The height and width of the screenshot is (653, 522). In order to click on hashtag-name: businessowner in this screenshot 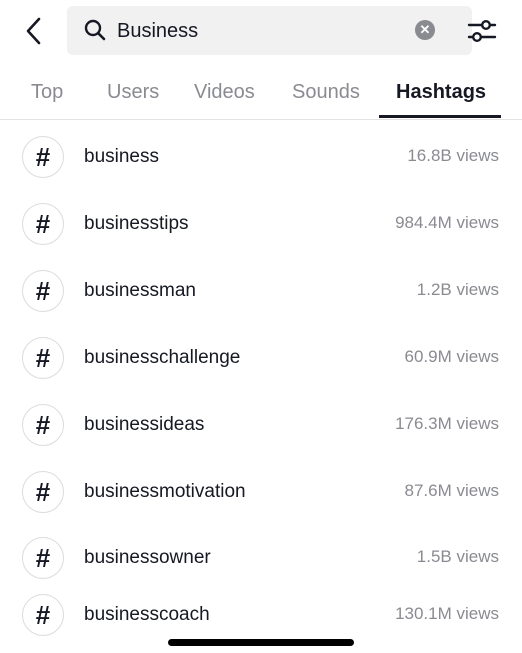, I will do `click(147, 557)`.